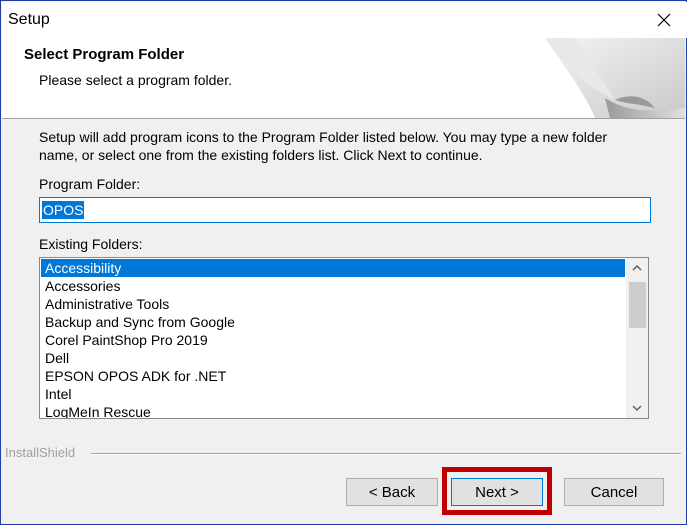 The image size is (687, 525). I want to click on back-button: < Back, so click(392, 492).